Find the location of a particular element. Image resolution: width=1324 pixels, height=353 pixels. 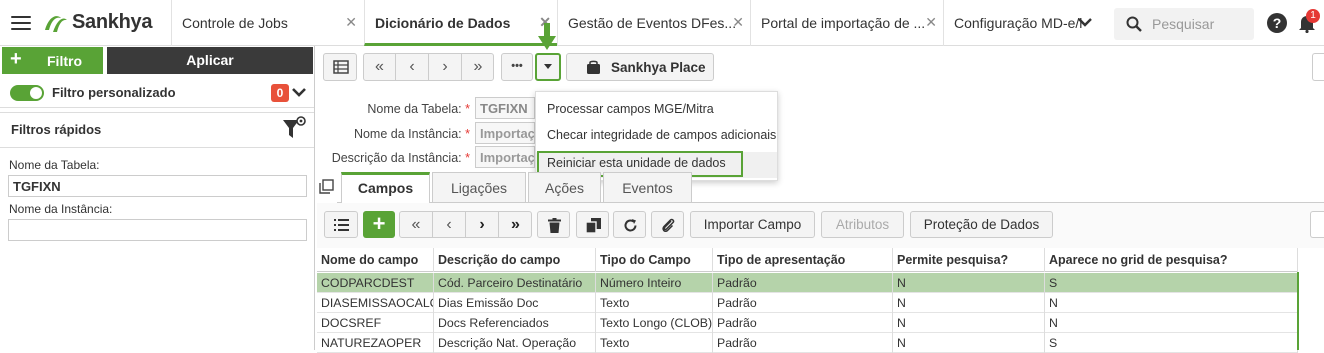

table-cell: DIASEMISSAOCALC is located at coordinates (375, 303).